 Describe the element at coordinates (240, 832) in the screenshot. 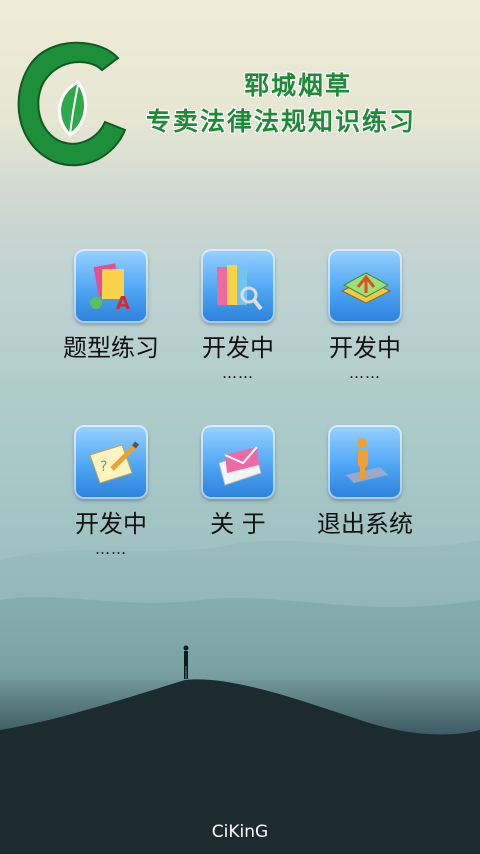

I see `footer-author: CiKinG` at that location.